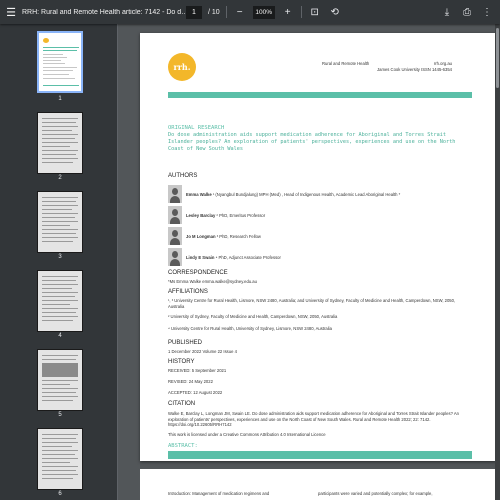  I want to click on author-entry: Lesley Barclay ² PhD, Emeritus Professor, so click(216, 215).